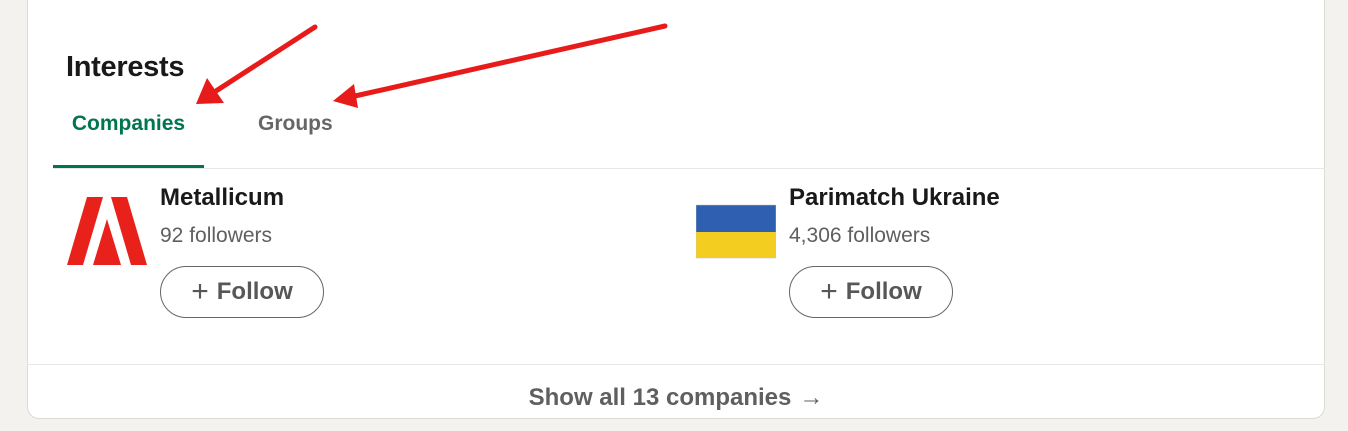  Describe the element at coordinates (736, 231) in the screenshot. I see `ukraine-flag-icon` at that location.